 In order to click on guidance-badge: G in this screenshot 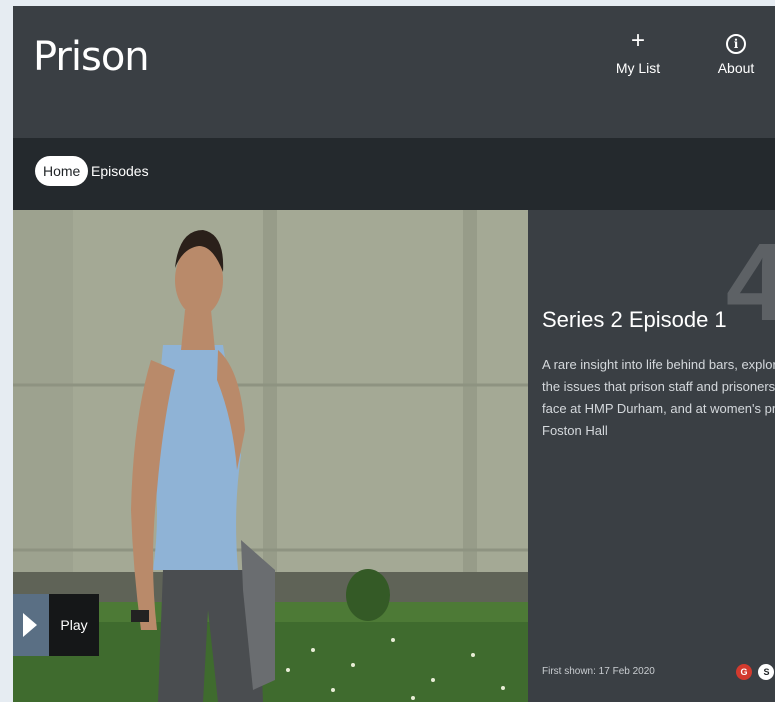, I will do `click(744, 672)`.